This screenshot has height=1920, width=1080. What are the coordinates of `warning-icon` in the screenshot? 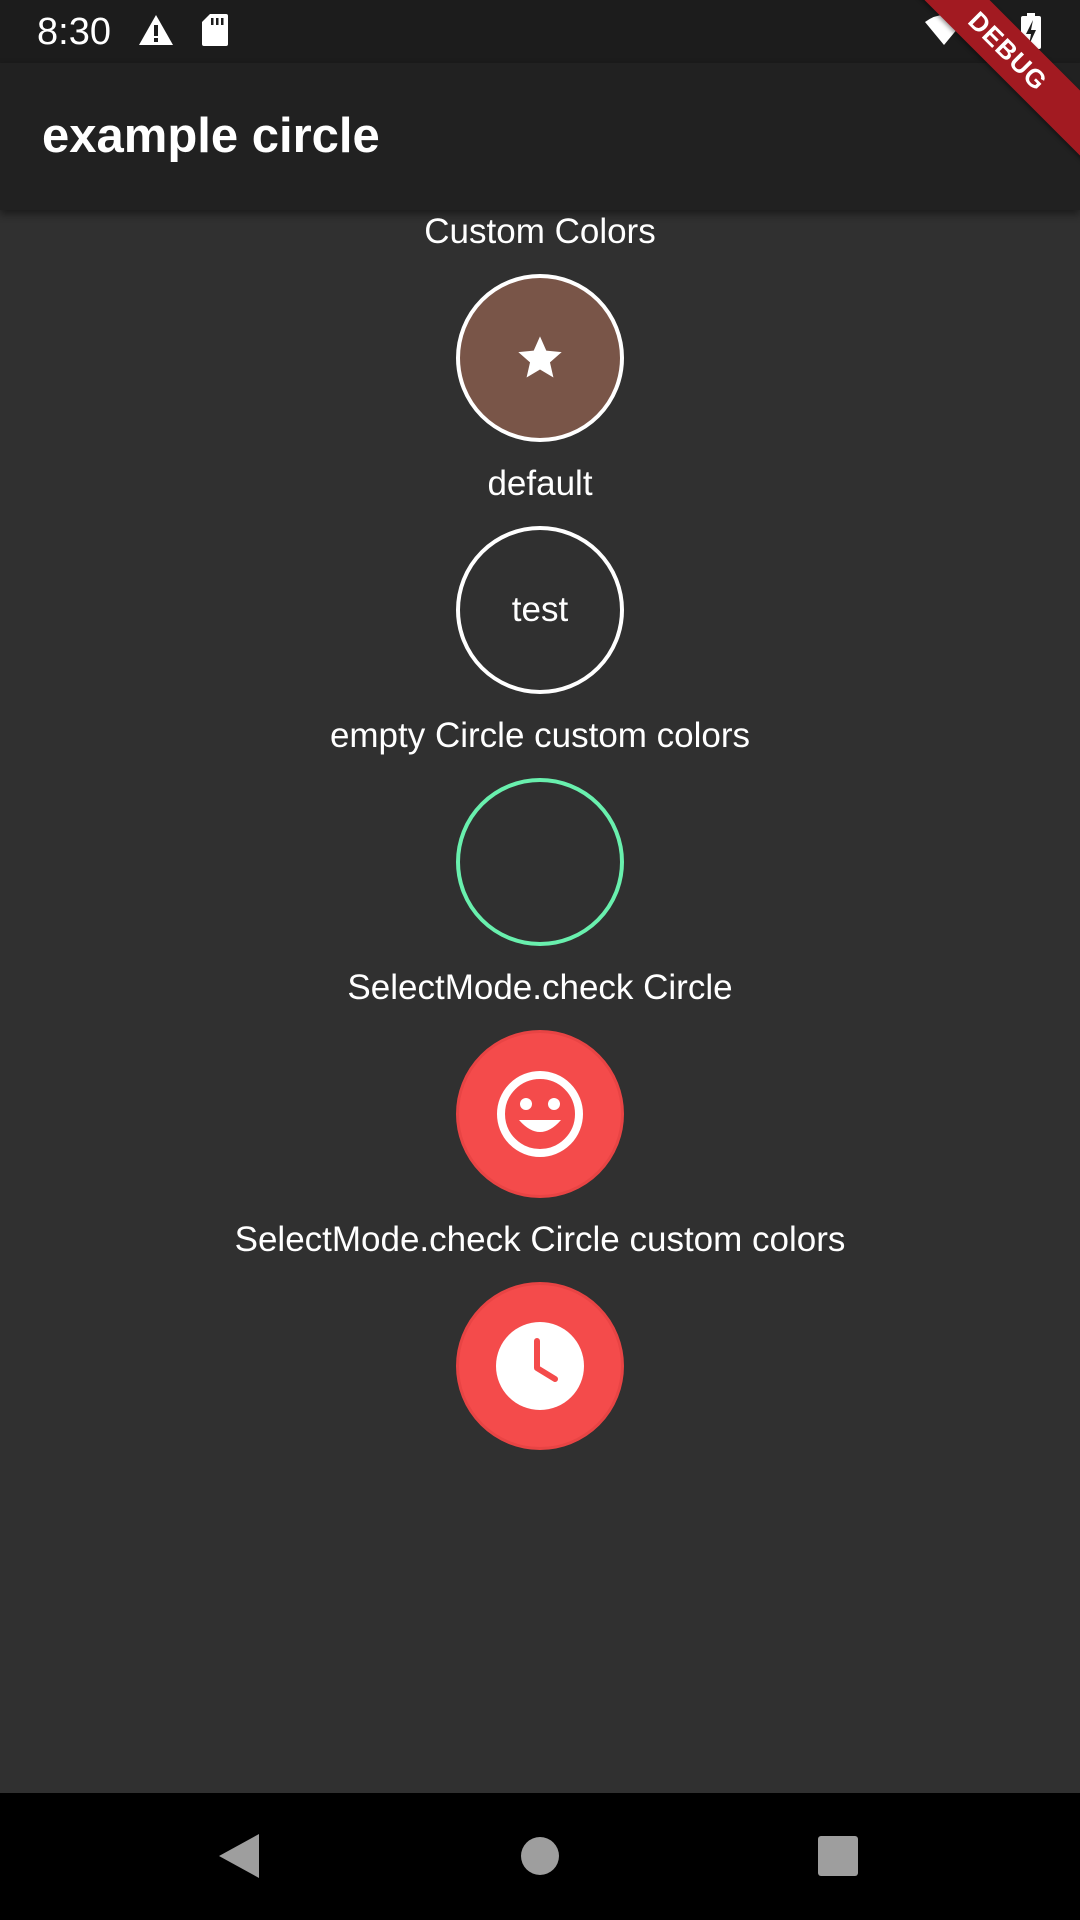 It's located at (156, 30).